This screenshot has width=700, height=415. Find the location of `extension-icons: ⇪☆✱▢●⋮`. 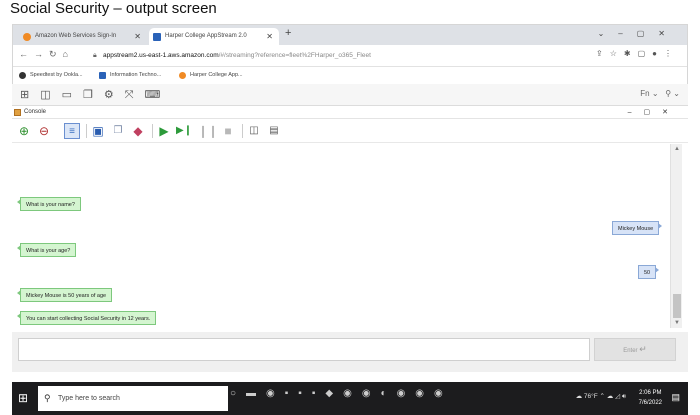

extension-icons: ⇪☆✱▢●⋮ is located at coordinates (637, 53).